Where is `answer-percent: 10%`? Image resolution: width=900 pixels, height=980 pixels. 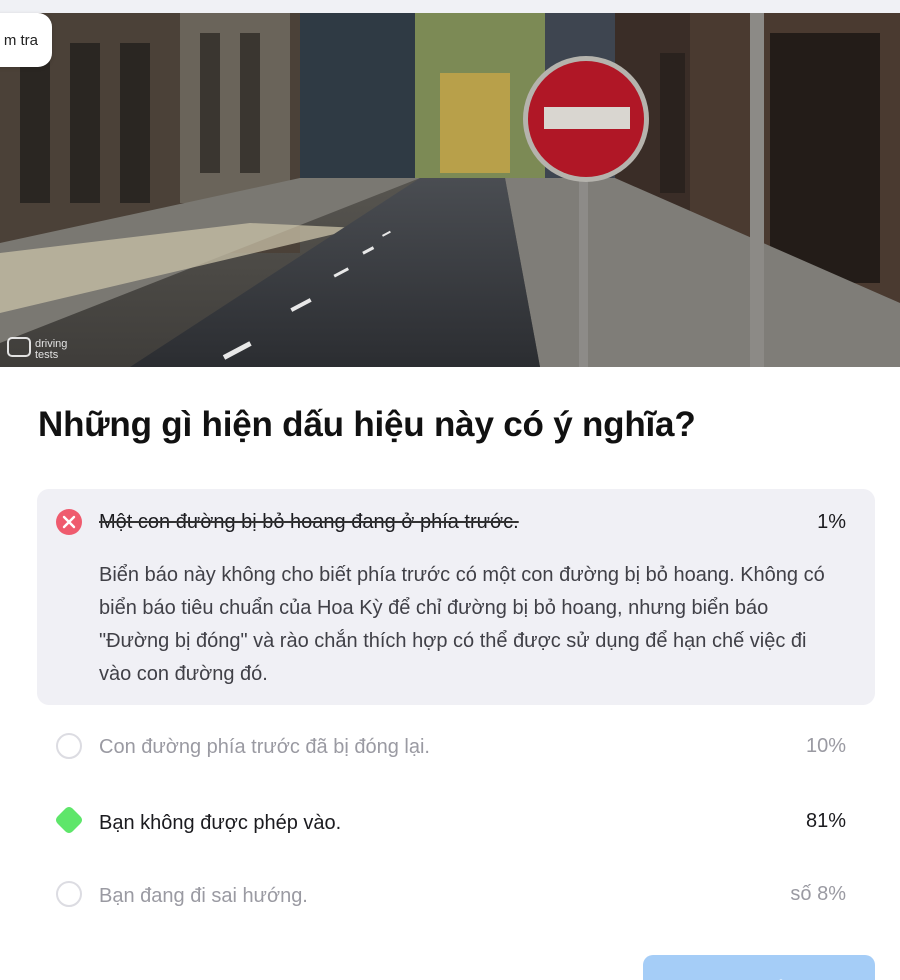
answer-percent: 10% is located at coordinates (825, 746).